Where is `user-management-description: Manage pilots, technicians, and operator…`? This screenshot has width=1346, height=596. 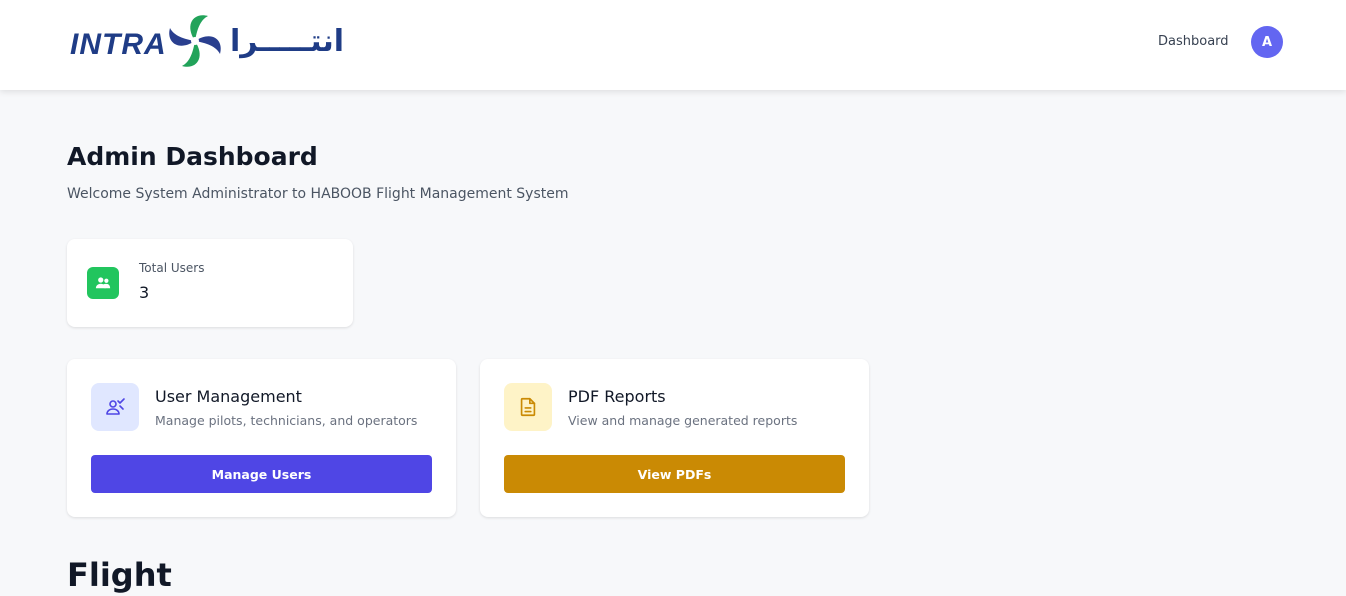 user-management-description: Manage pilots, technicians, and operator… is located at coordinates (286, 420).